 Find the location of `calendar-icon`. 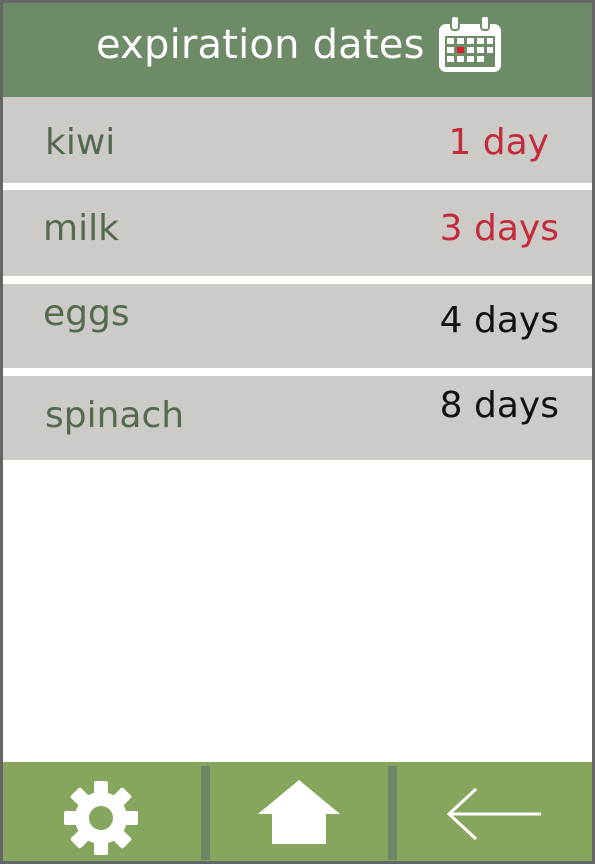

calendar-icon is located at coordinates (470, 44).